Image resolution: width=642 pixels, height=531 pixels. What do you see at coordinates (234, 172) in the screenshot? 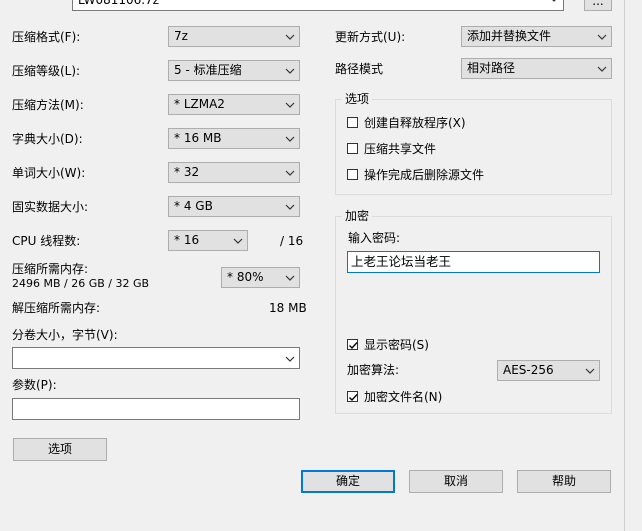
I see `word-combo: * 32` at bounding box center [234, 172].